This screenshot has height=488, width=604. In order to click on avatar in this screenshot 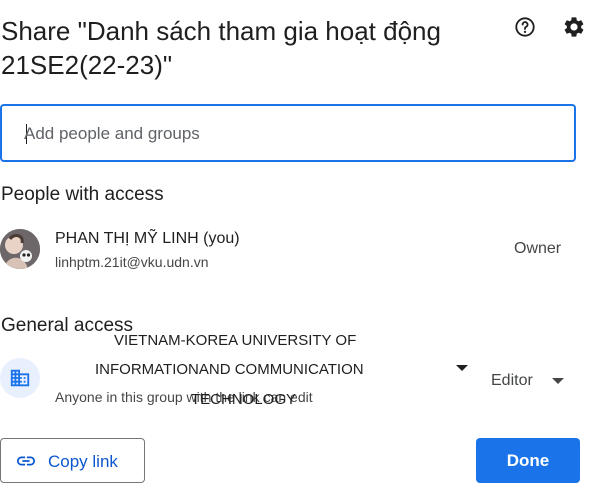, I will do `click(20, 249)`.